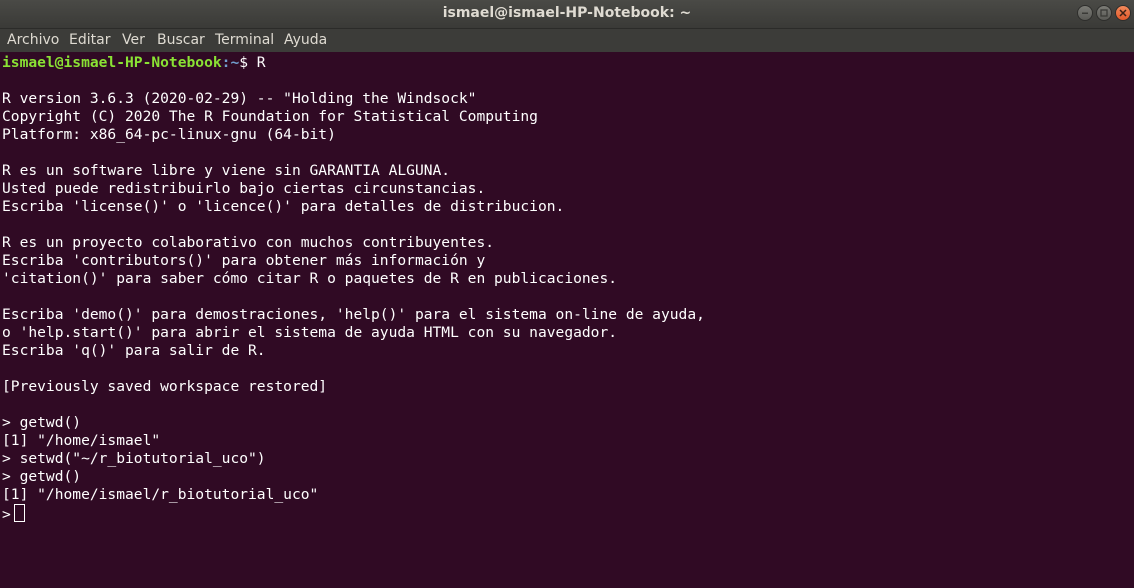 The image size is (1134, 588). Describe the element at coordinates (1104, 13) in the screenshot. I see `maximize-icon` at that location.